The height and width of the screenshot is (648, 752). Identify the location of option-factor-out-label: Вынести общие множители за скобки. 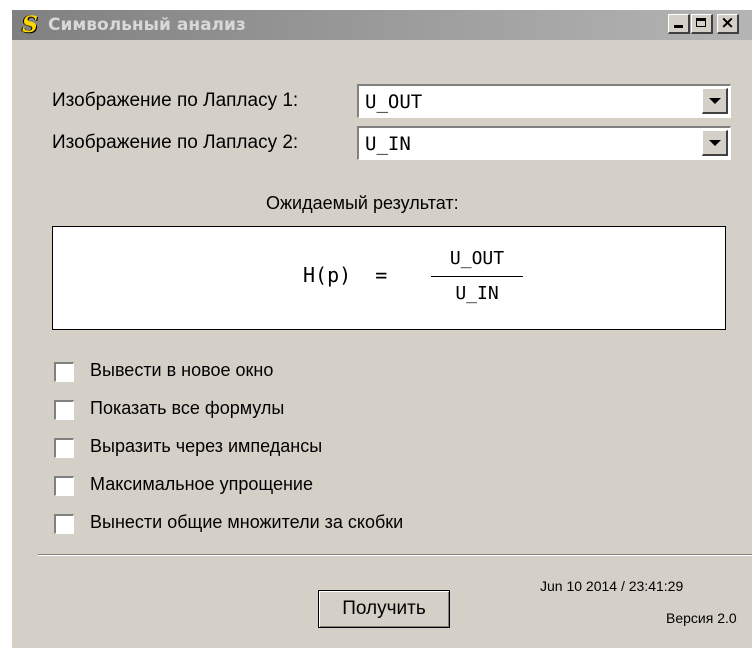
(246, 522).